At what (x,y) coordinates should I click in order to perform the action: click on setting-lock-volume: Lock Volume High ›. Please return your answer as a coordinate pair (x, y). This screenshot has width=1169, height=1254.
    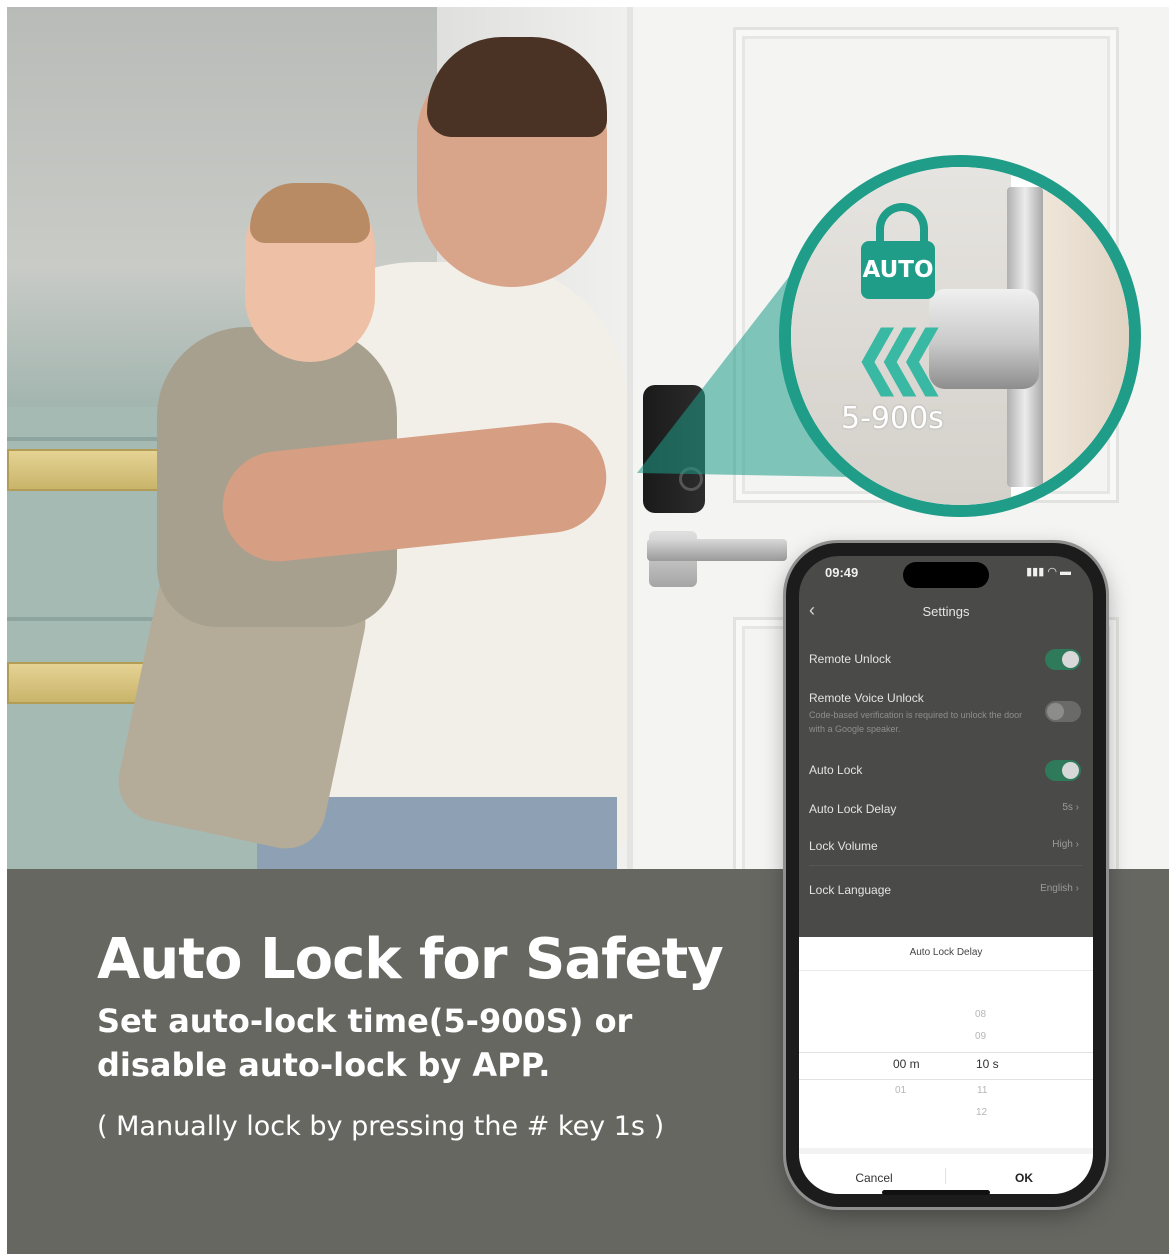
    Looking at the image, I should click on (946, 846).